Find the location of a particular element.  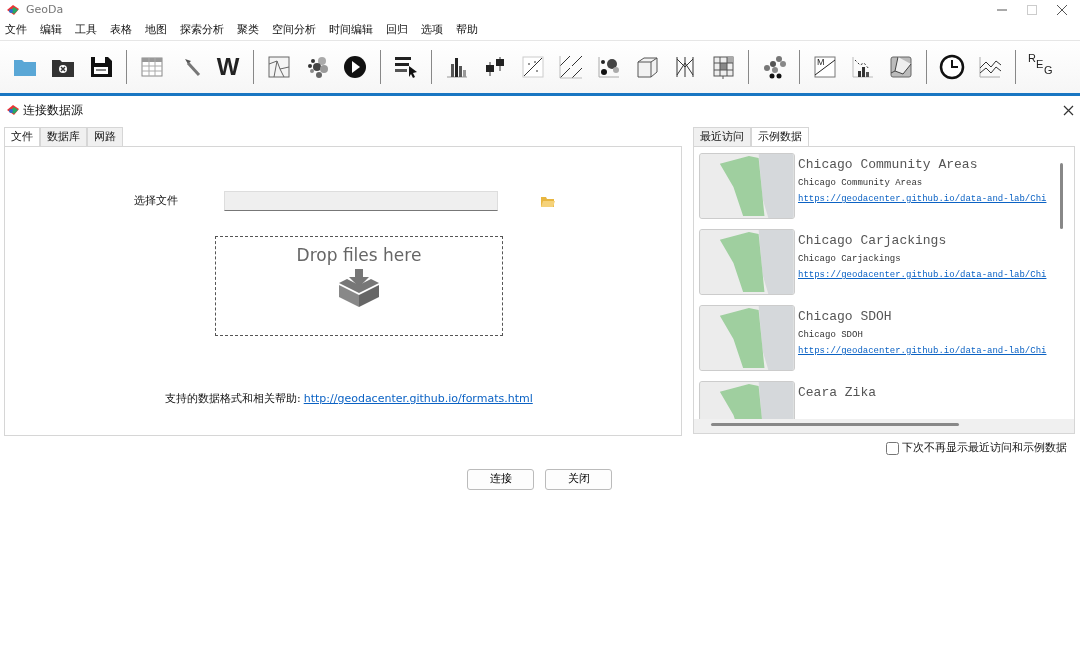

sample-description: Chicago Carjackings is located at coordinates (850, 259).